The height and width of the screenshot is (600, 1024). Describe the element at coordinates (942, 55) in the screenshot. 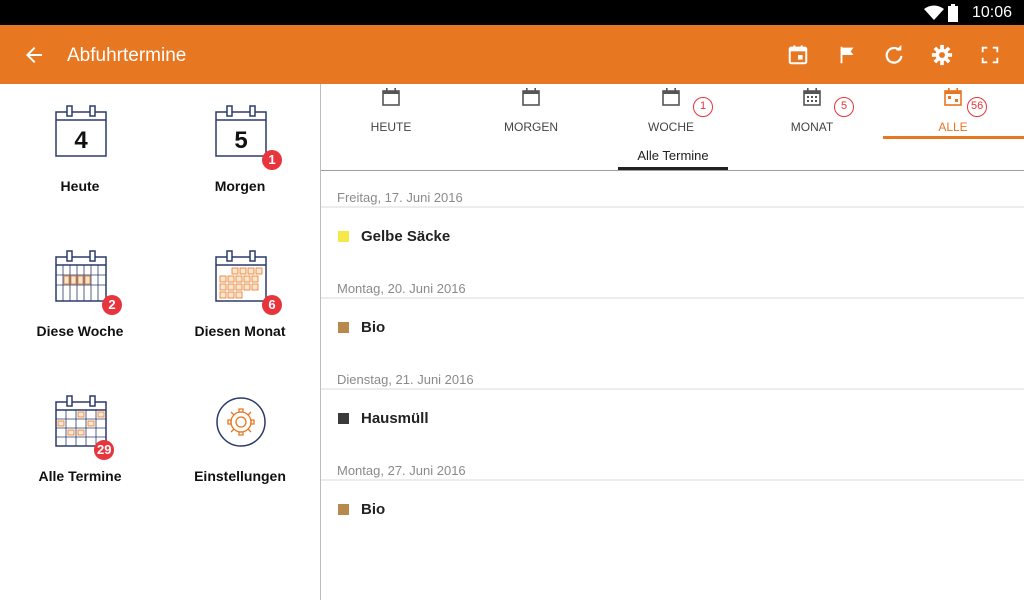

I see `settings-icon` at that location.